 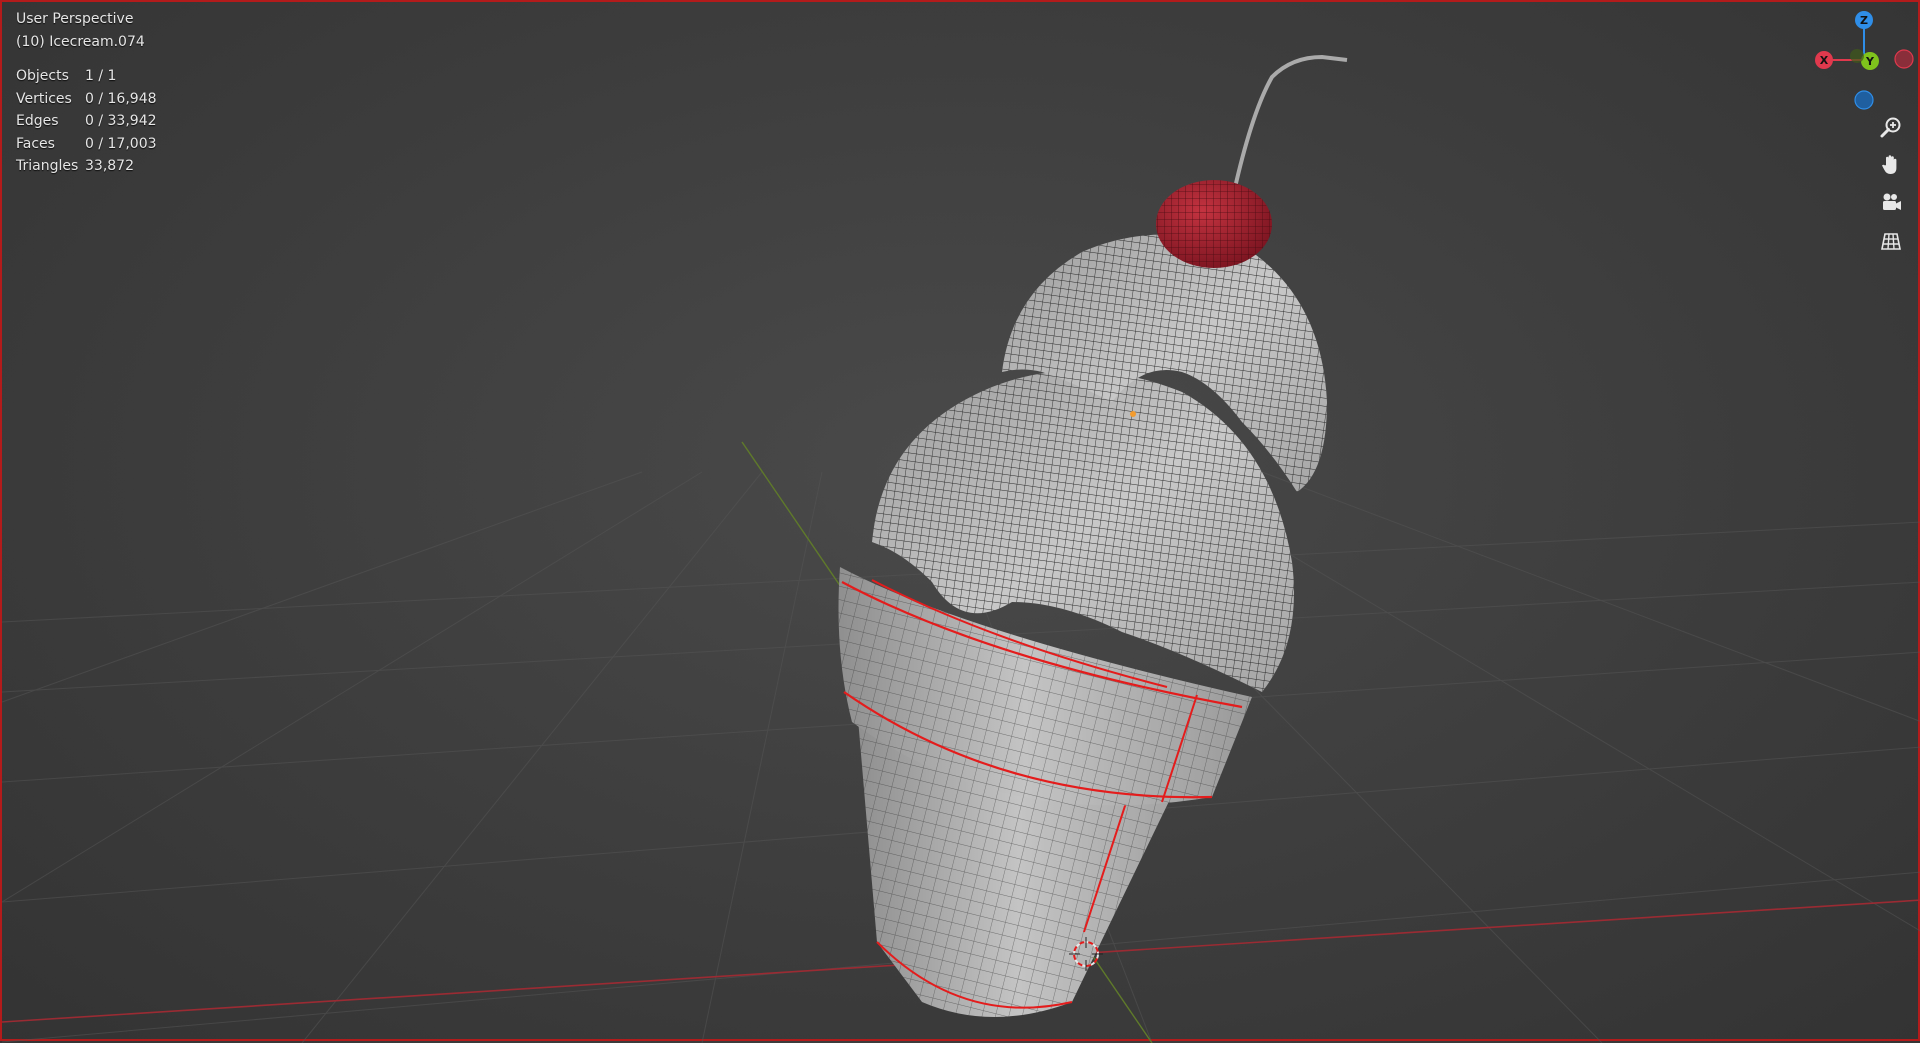 What do you see at coordinates (37, 121) in the screenshot?
I see `stat-label: Edges` at bounding box center [37, 121].